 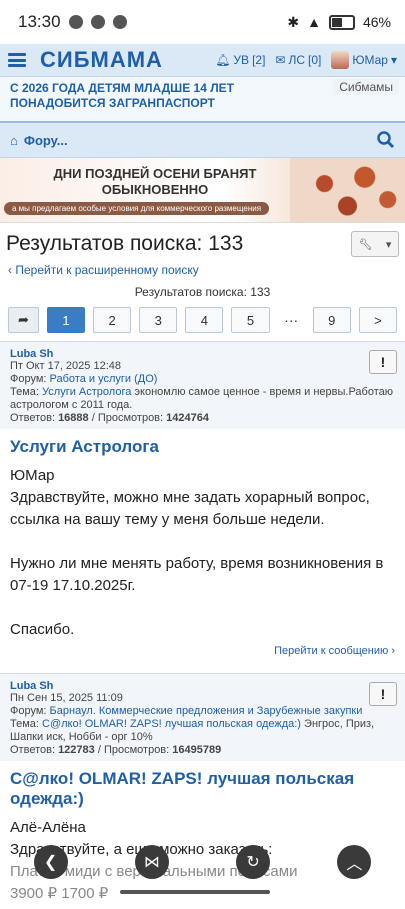 What do you see at coordinates (291, 320) in the screenshot?
I see `pagination-ellipsis: ···` at bounding box center [291, 320].